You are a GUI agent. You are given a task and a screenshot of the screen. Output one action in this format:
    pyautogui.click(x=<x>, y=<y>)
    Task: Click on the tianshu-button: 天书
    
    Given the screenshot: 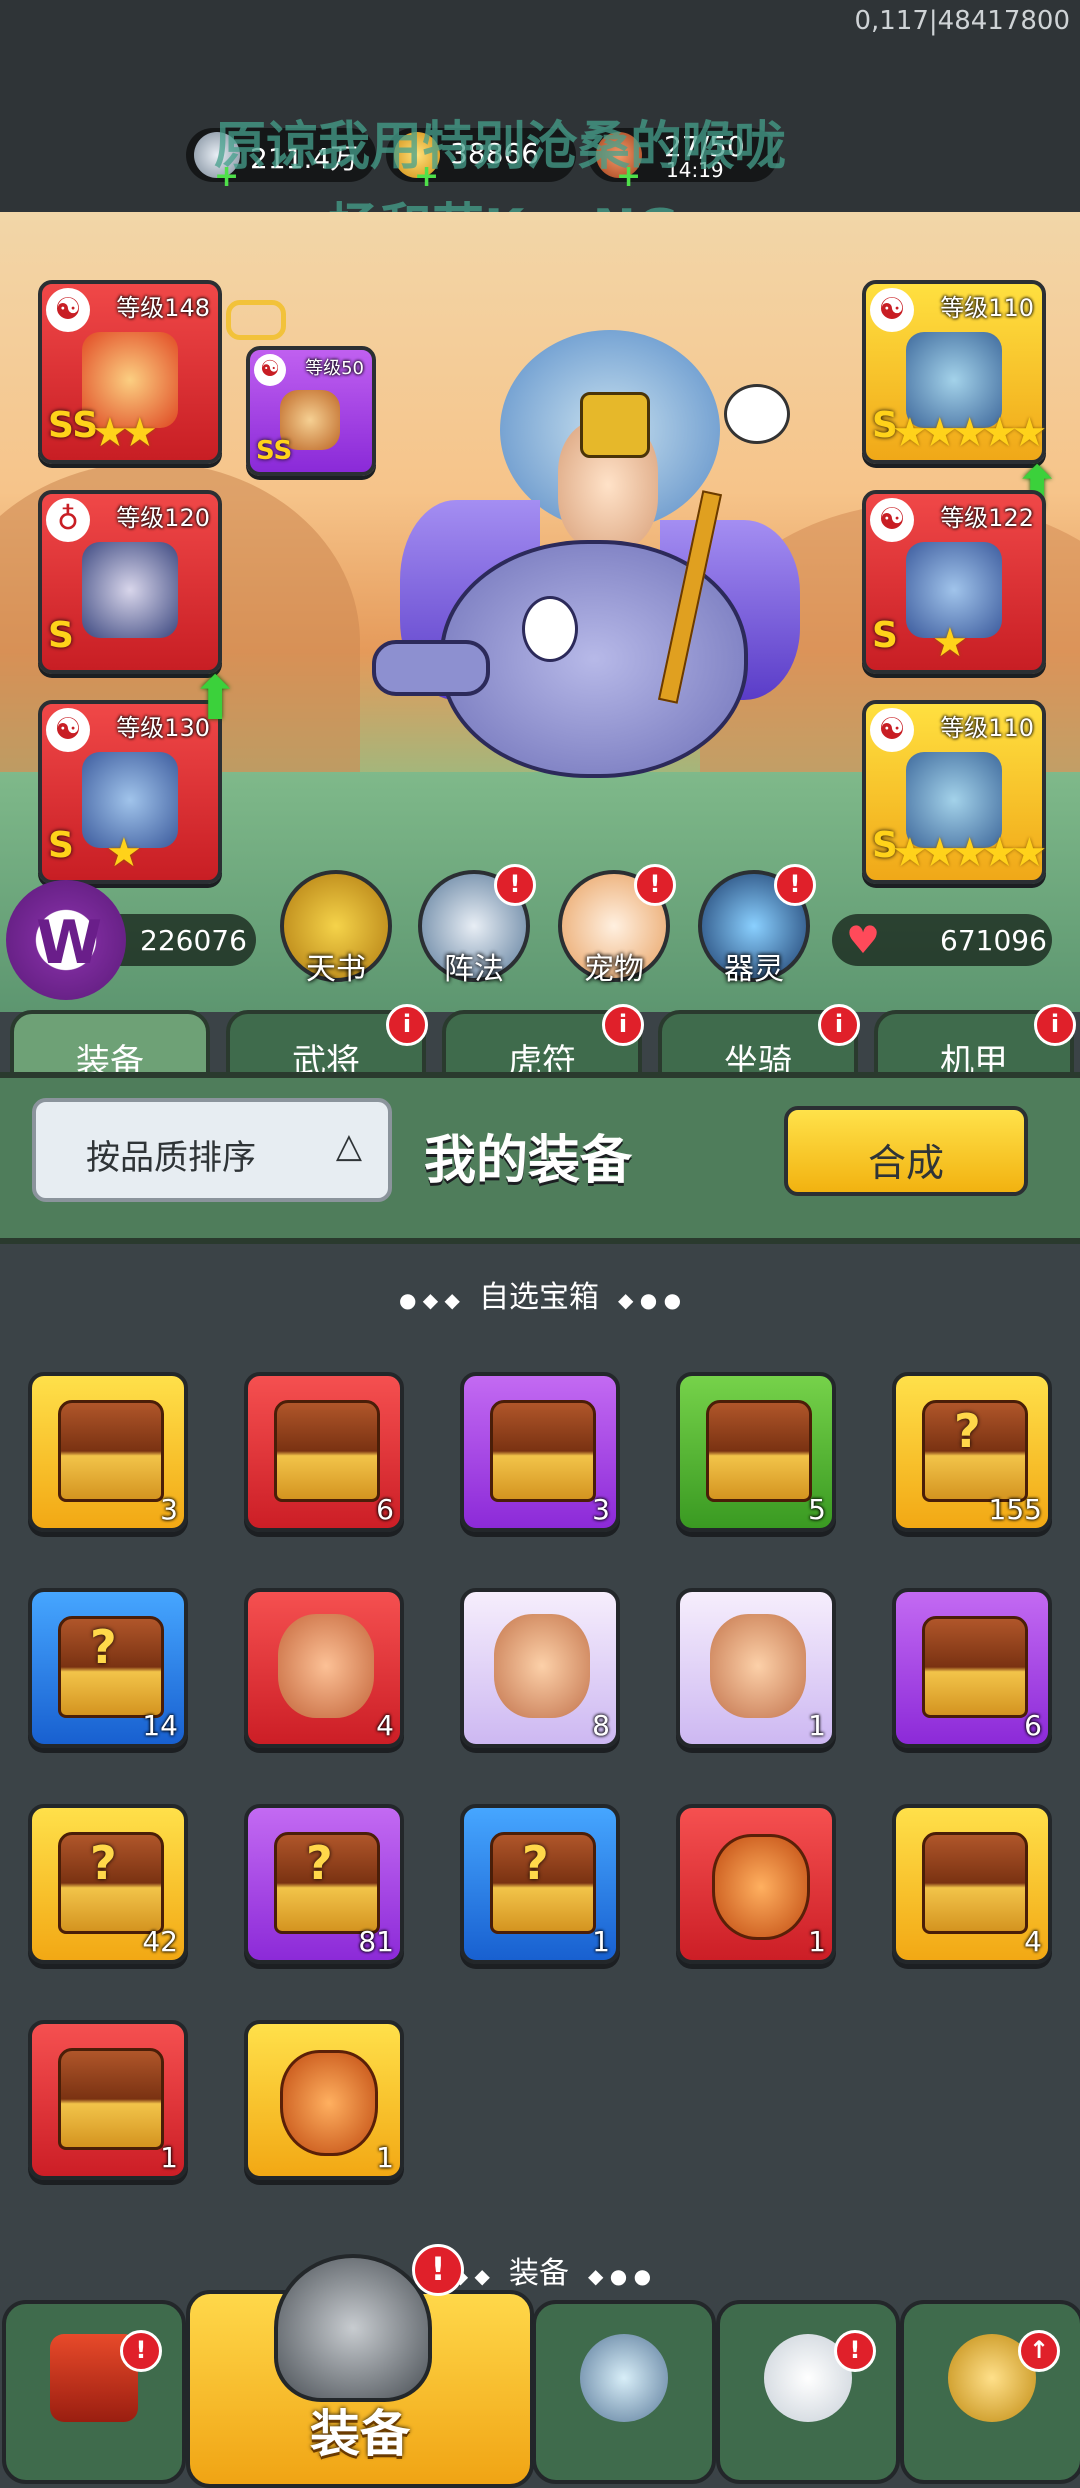 What is the action you would take?
    pyautogui.click(x=336, y=928)
    